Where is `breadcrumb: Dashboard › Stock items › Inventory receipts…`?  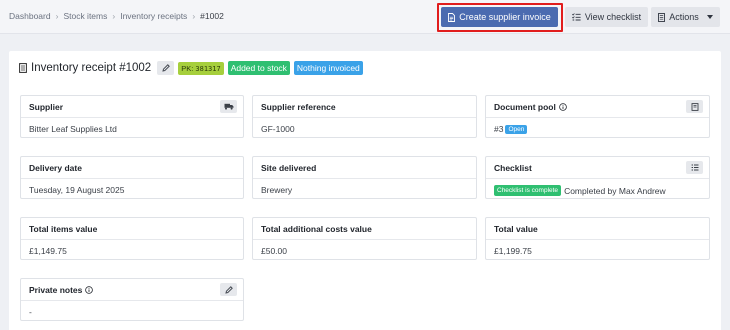
breadcrumb: Dashboard › Stock items › Inventory receipts… is located at coordinates (116, 16).